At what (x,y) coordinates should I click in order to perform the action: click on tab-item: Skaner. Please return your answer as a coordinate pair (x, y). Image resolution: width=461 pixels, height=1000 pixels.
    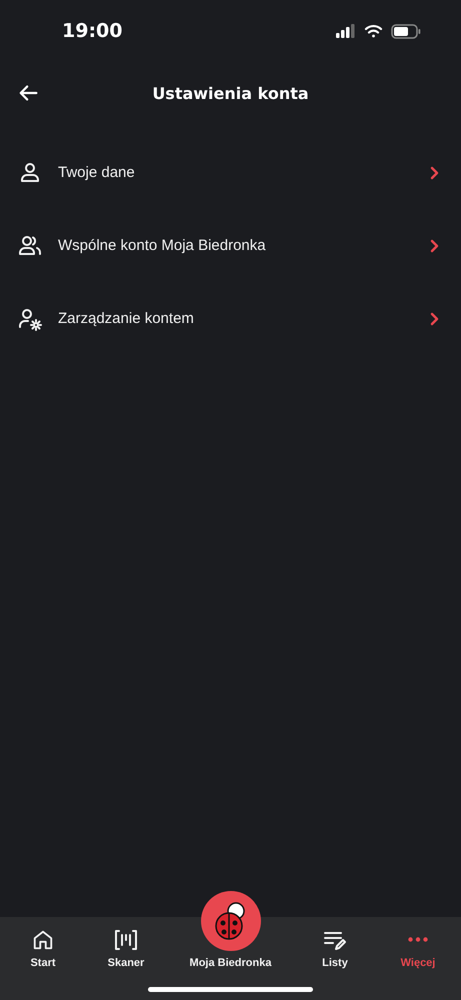
    Looking at the image, I should click on (126, 958).